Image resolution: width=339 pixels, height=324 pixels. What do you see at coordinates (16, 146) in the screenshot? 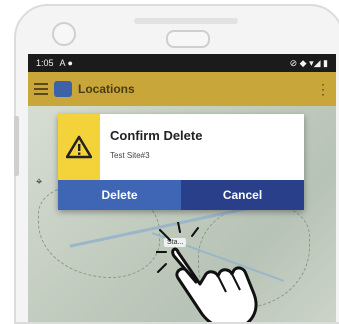
I see `phone-side-button` at bounding box center [16, 146].